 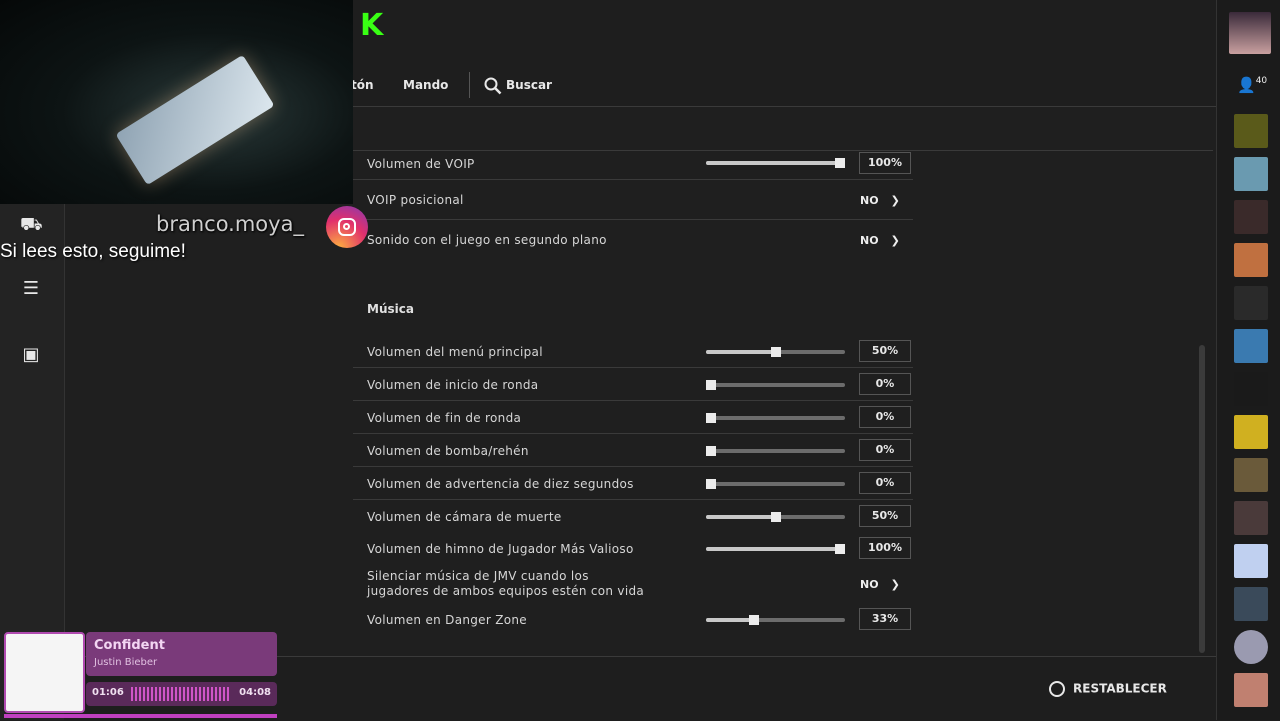 I want to click on menu-volume-value: 50%, so click(x=885, y=351).